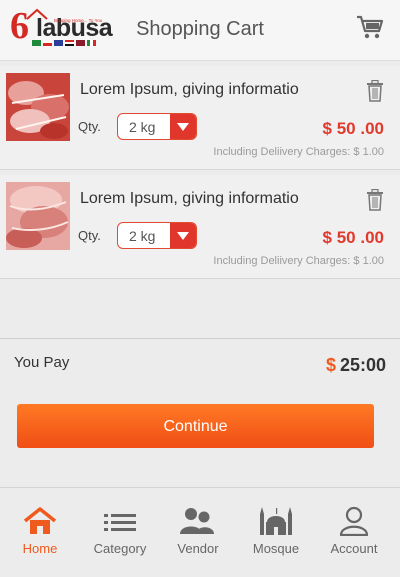  Describe the element at coordinates (276, 521) in the screenshot. I see `mosque-icon` at that location.